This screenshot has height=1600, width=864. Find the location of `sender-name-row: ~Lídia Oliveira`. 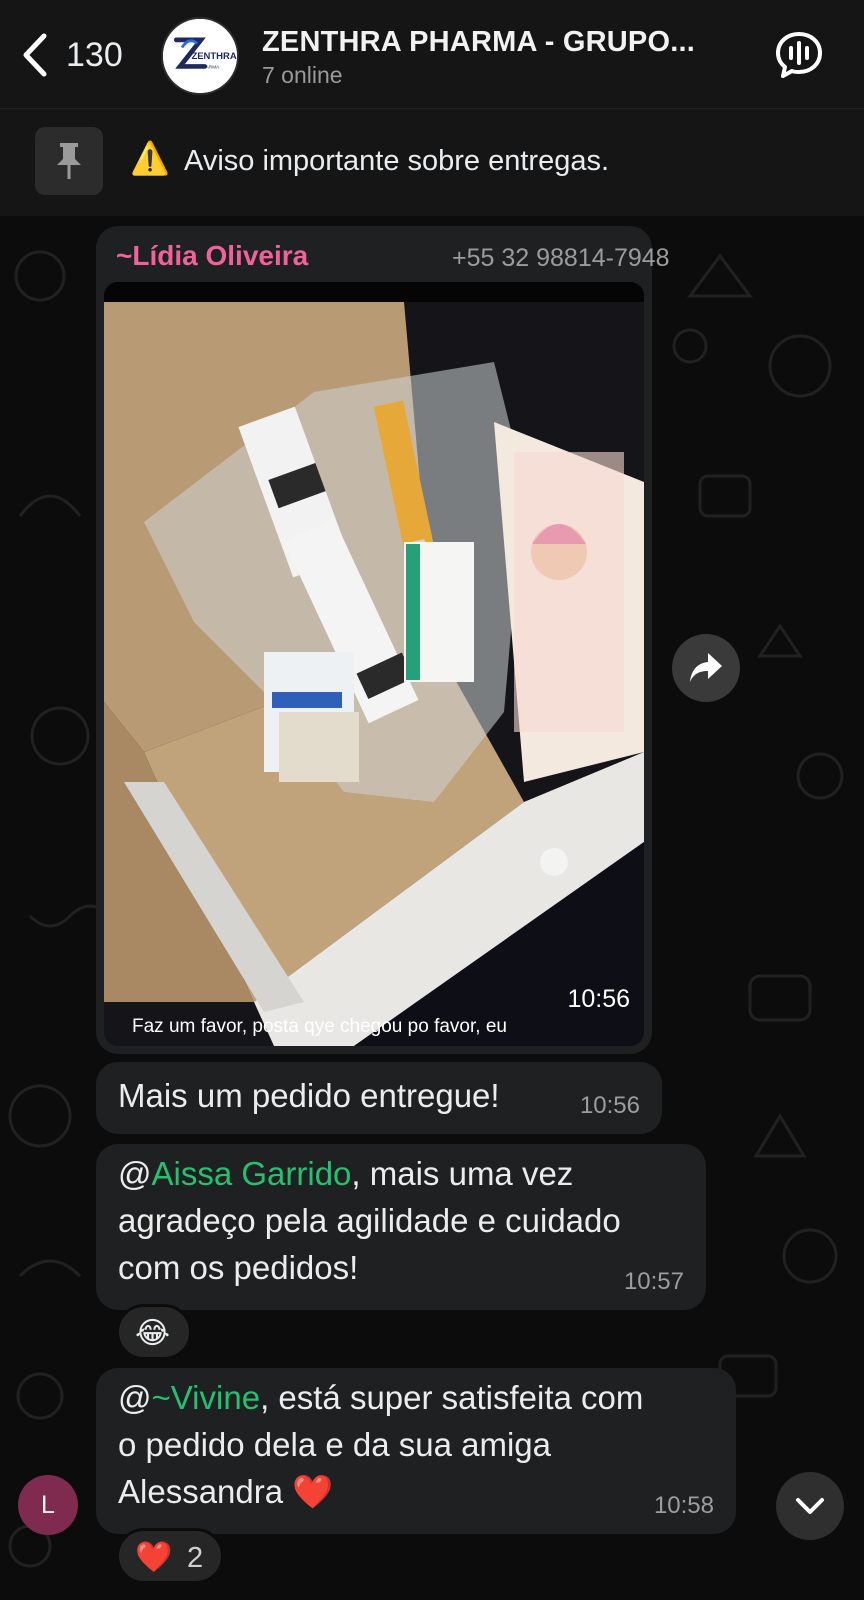

sender-name-row: ~Lídia Oliveira is located at coordinates (212, 256).